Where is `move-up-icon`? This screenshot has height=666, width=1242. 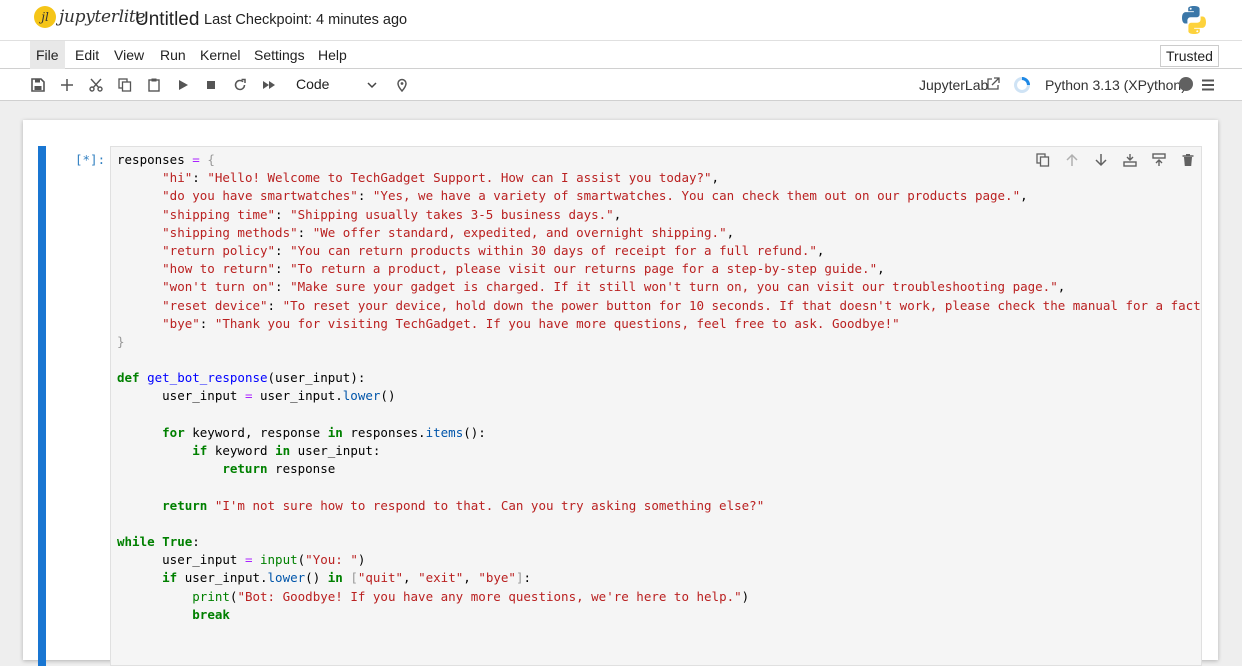
move-up-icon is located at coordinates (1072, 159).